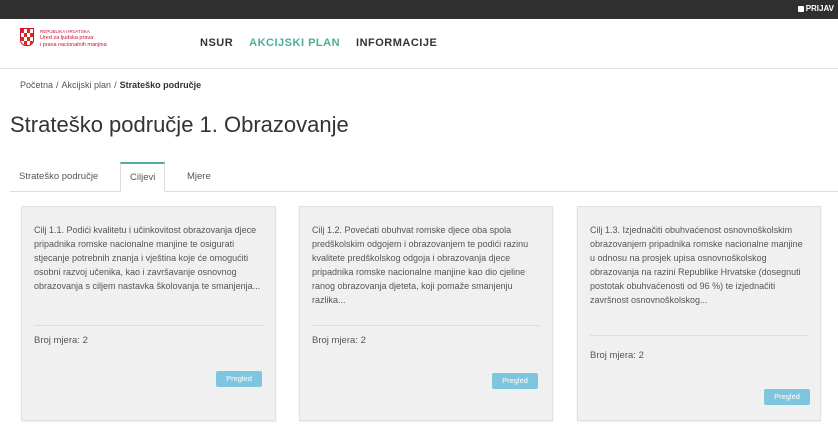 This screenshot has height=426, width=838. What do you see at coordinates (294, 43) in the screenshot?
I see `nav-item-akcijski-plan: AKCIJSKI PLAN` at bounding box center [294, 43].